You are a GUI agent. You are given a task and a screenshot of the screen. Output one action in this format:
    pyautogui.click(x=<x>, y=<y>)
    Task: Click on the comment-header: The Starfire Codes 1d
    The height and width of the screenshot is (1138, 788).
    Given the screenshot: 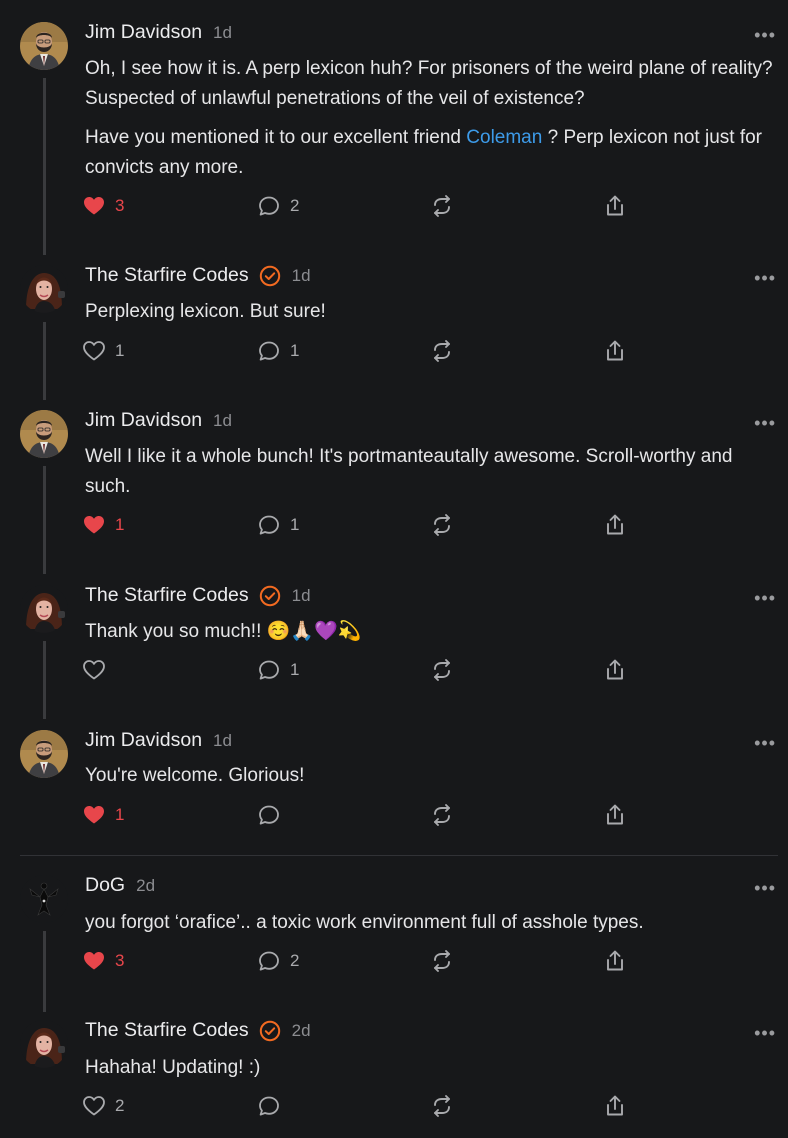 What is the action you would take?
    pyautogui.click(x=198, y=595)
    